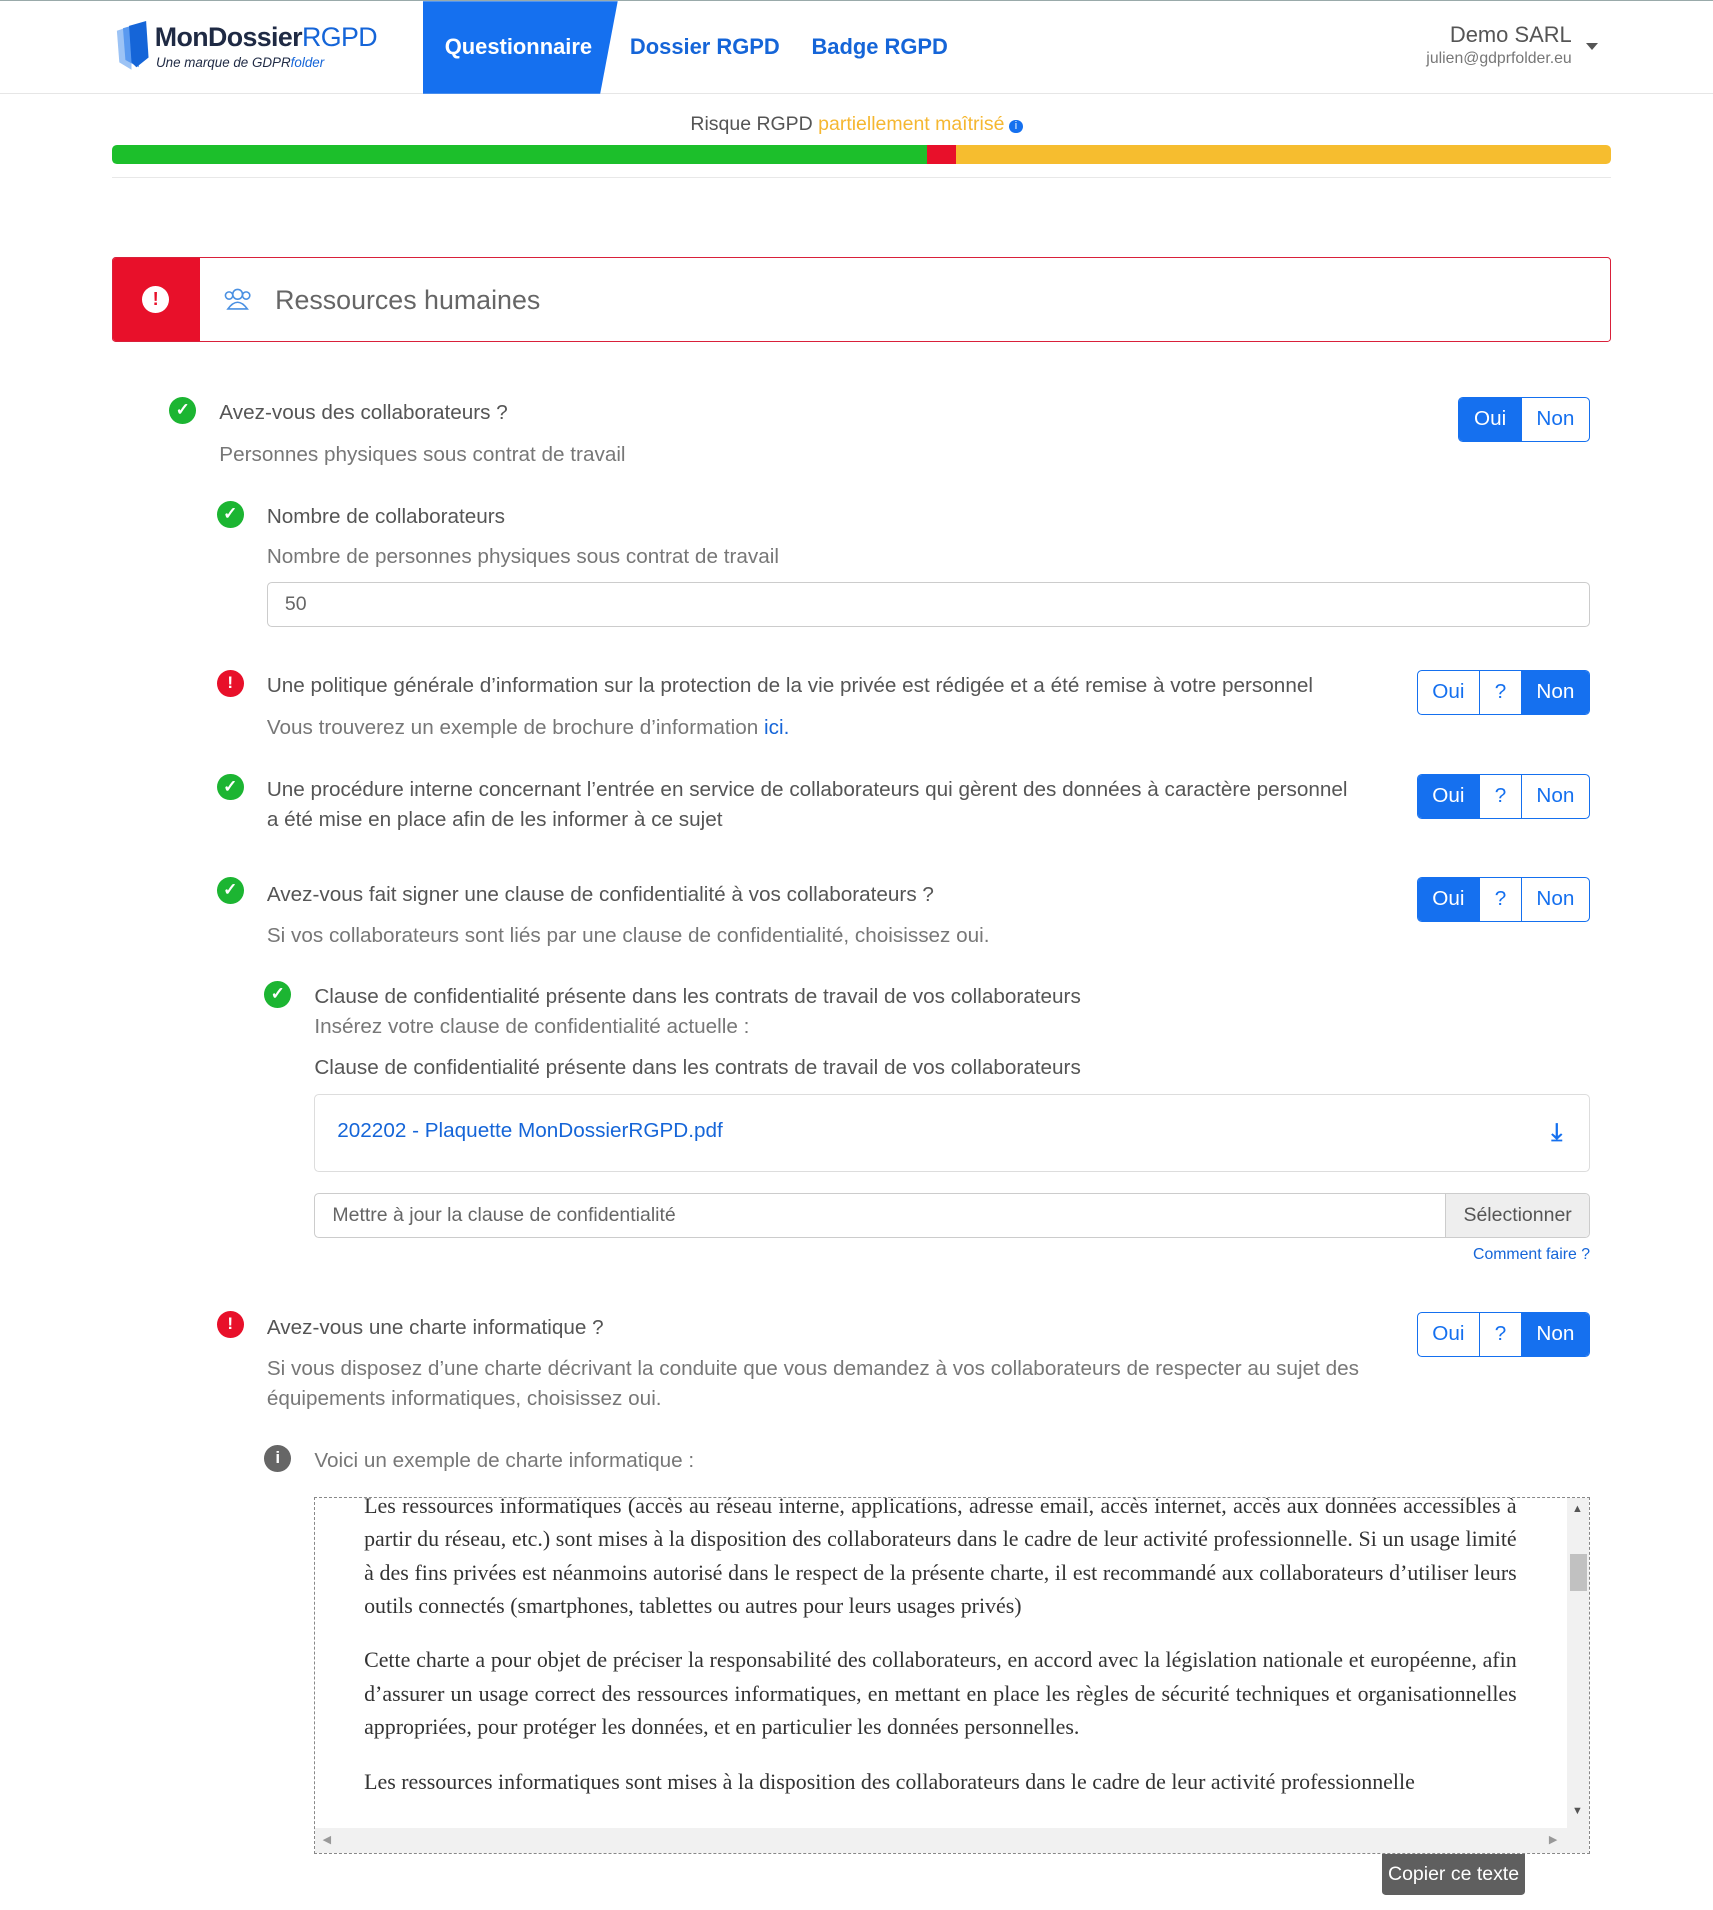  I want to click on uploaded-file: 202202 - Plaquette MonDossierRGPD.pdf ⤓, so click(952, 1133).